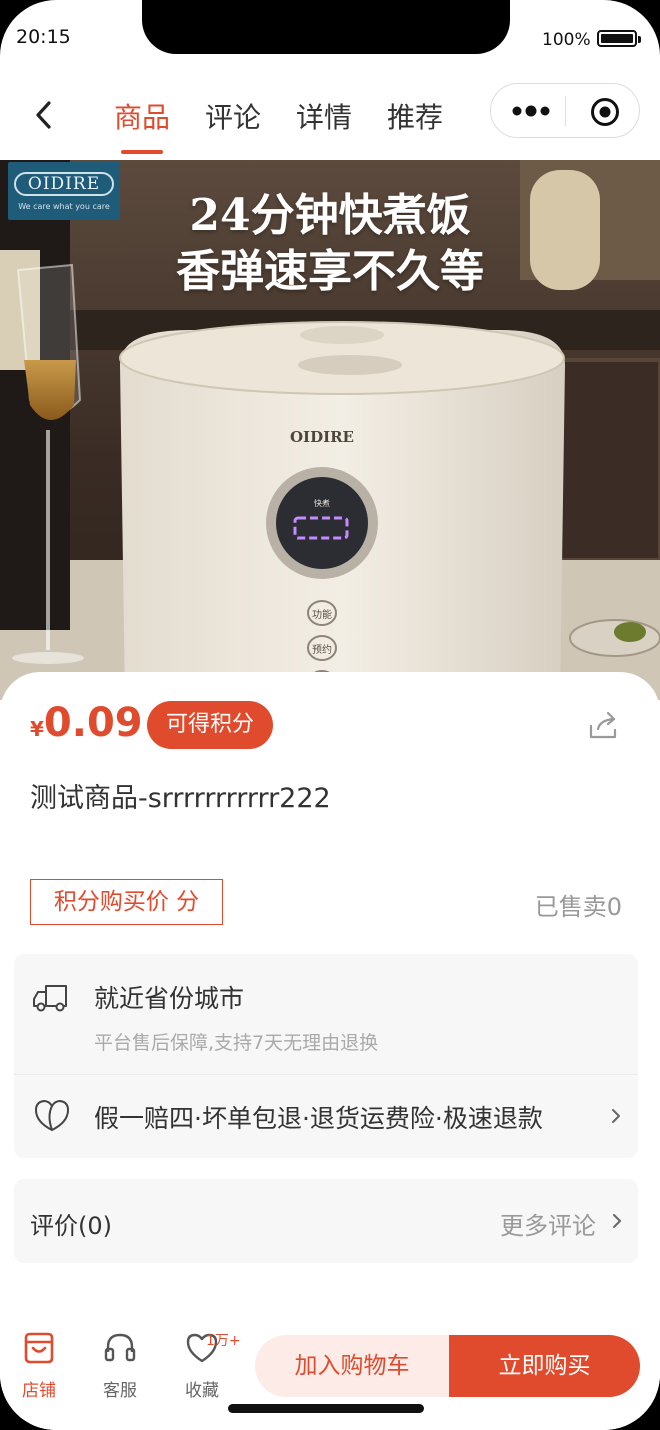 This screenshot has width=660, height=1430. I want to click on back-arrow-icon, so click(45, 115).